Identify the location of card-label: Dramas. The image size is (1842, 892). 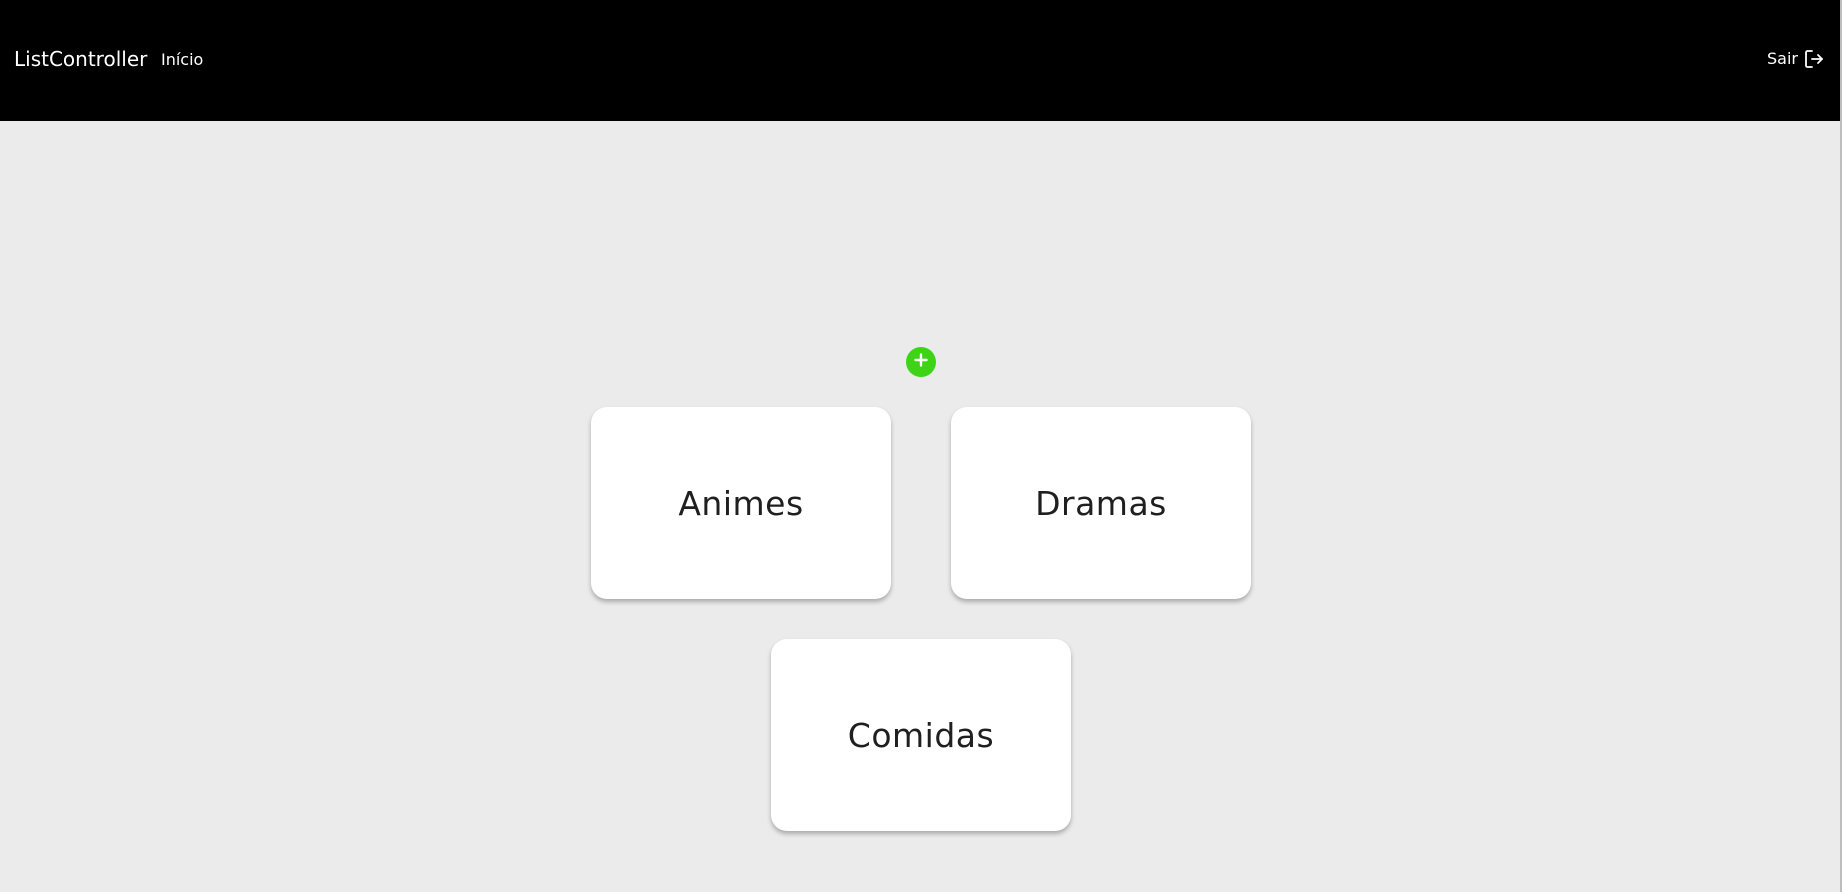
(1101, 503).